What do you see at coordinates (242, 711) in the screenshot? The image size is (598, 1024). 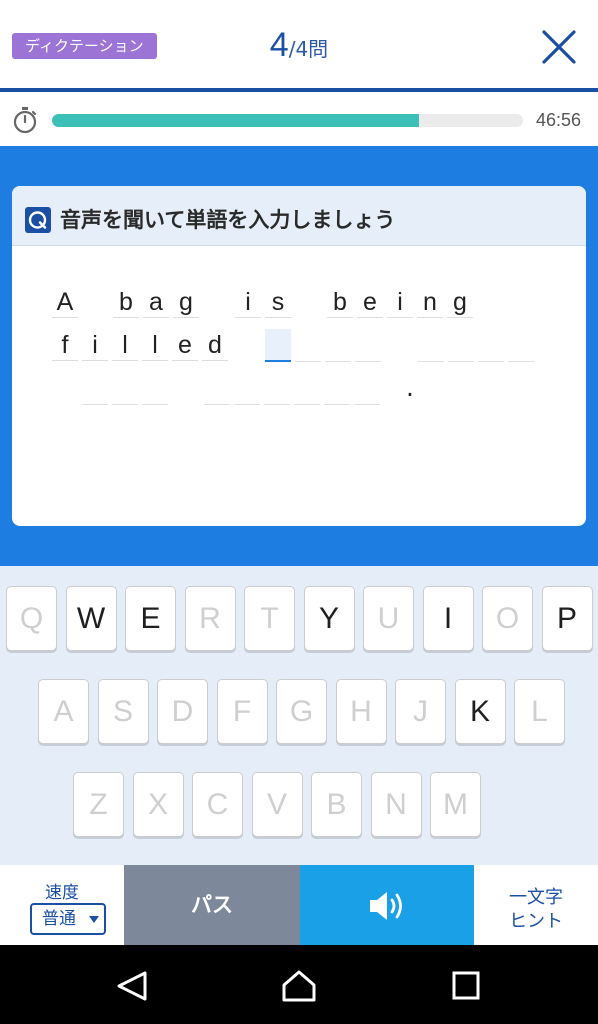 I see `key-f: F` at bounding box center [242, 711].